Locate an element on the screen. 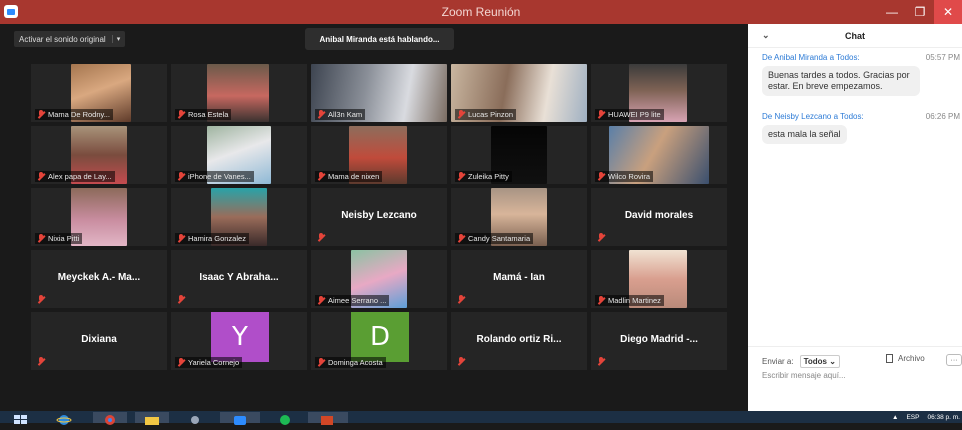 The width and height of the screenshot is (962, 430). window-title: Zoom Reunión is located at coordinates (481, 12).